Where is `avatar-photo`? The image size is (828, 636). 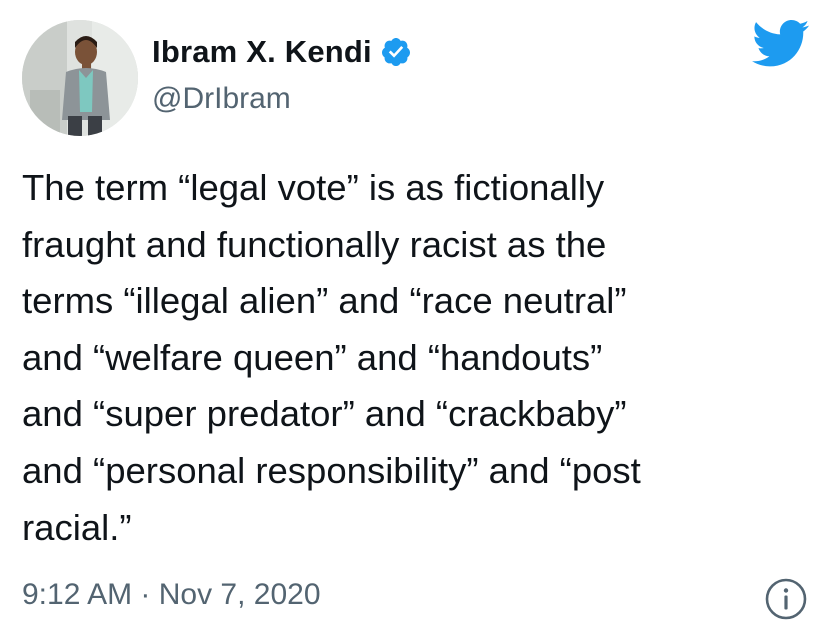 avatar-photo is located at coordinates (80, 78).